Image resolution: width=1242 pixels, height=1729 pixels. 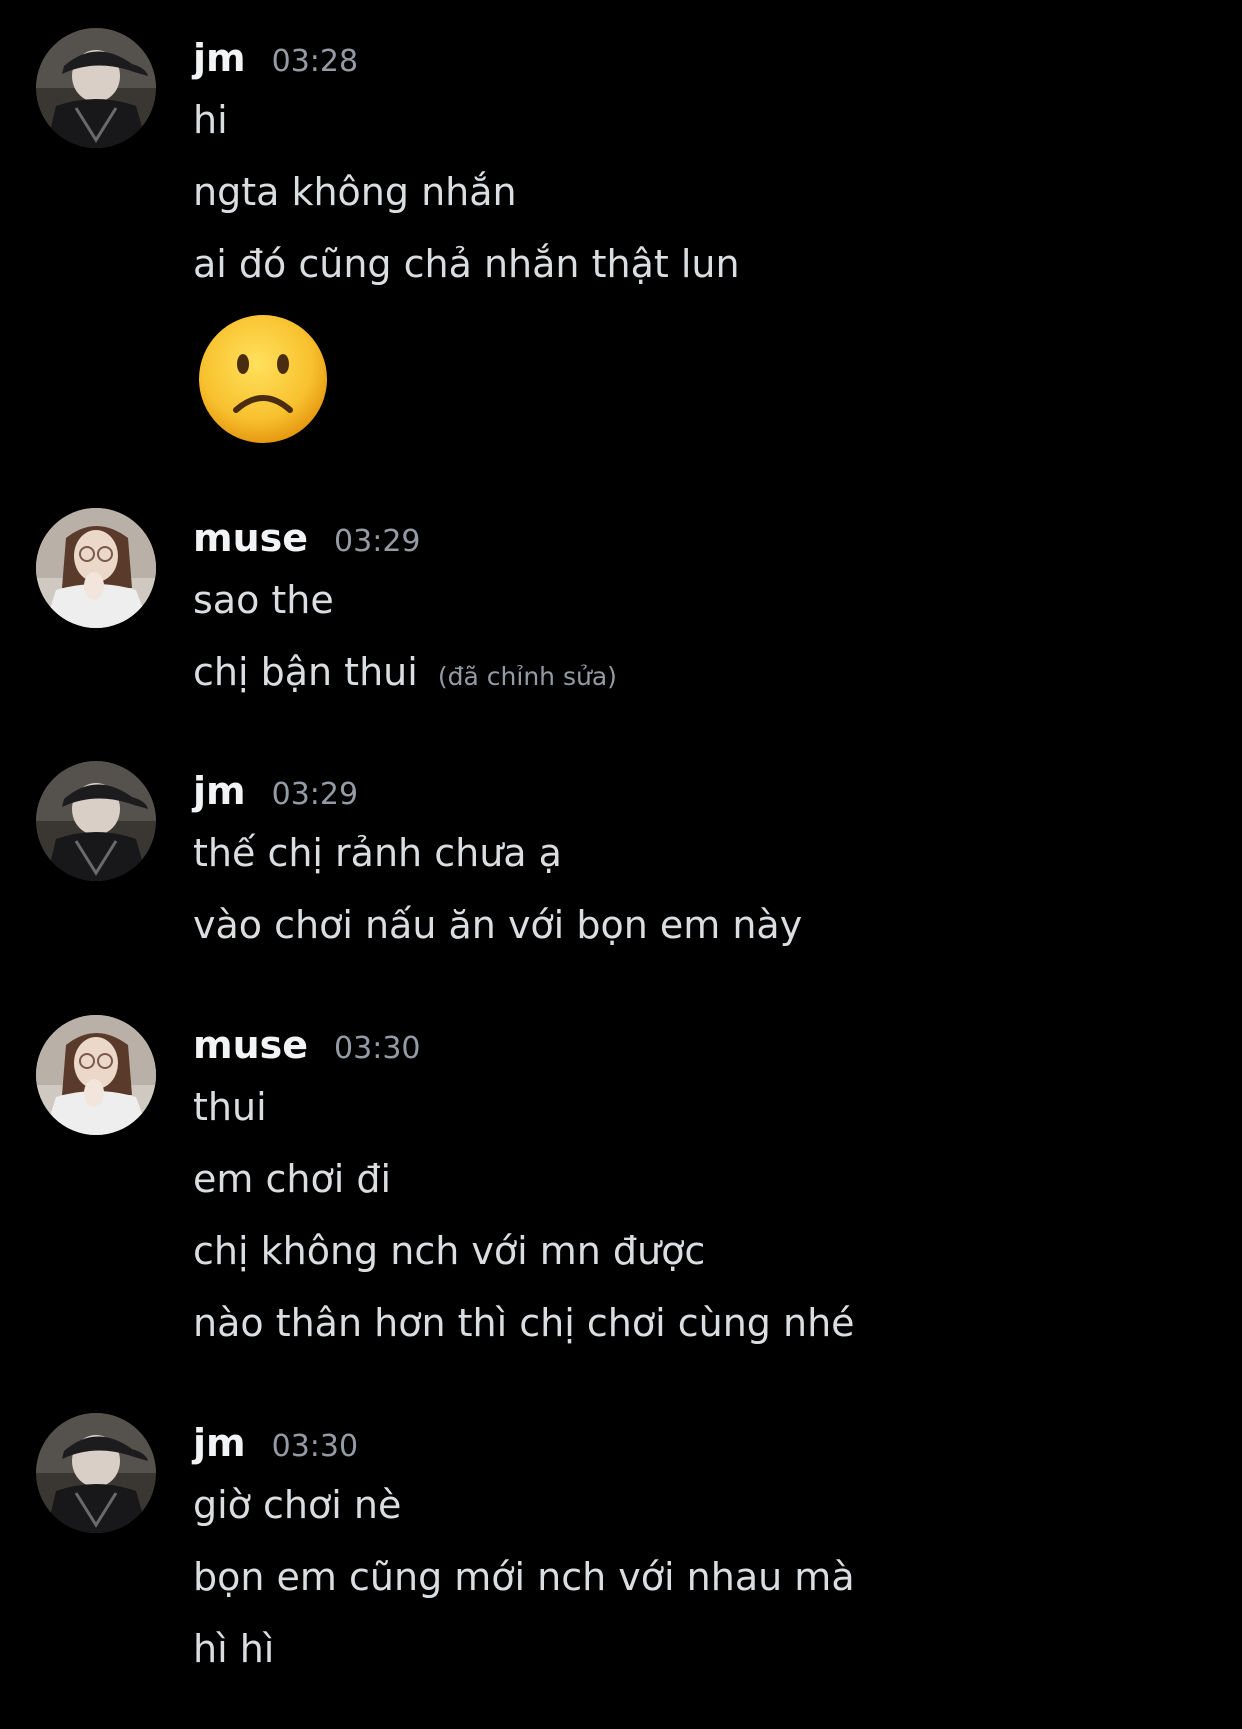 I want to click on message-text: sao the, so click(x=263, y=600).